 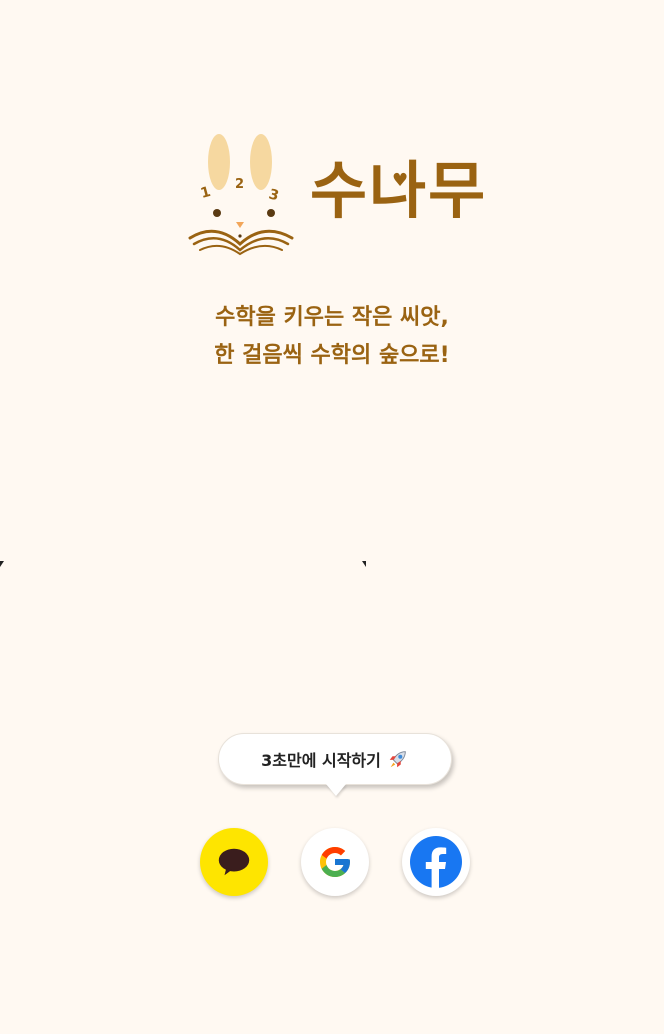 What do you see at coordinates (332, 317) in the screenshot?
I see `tagline-line-1: 수학을 키우는 작은 씨앗,` at bounding box center [332, 317].